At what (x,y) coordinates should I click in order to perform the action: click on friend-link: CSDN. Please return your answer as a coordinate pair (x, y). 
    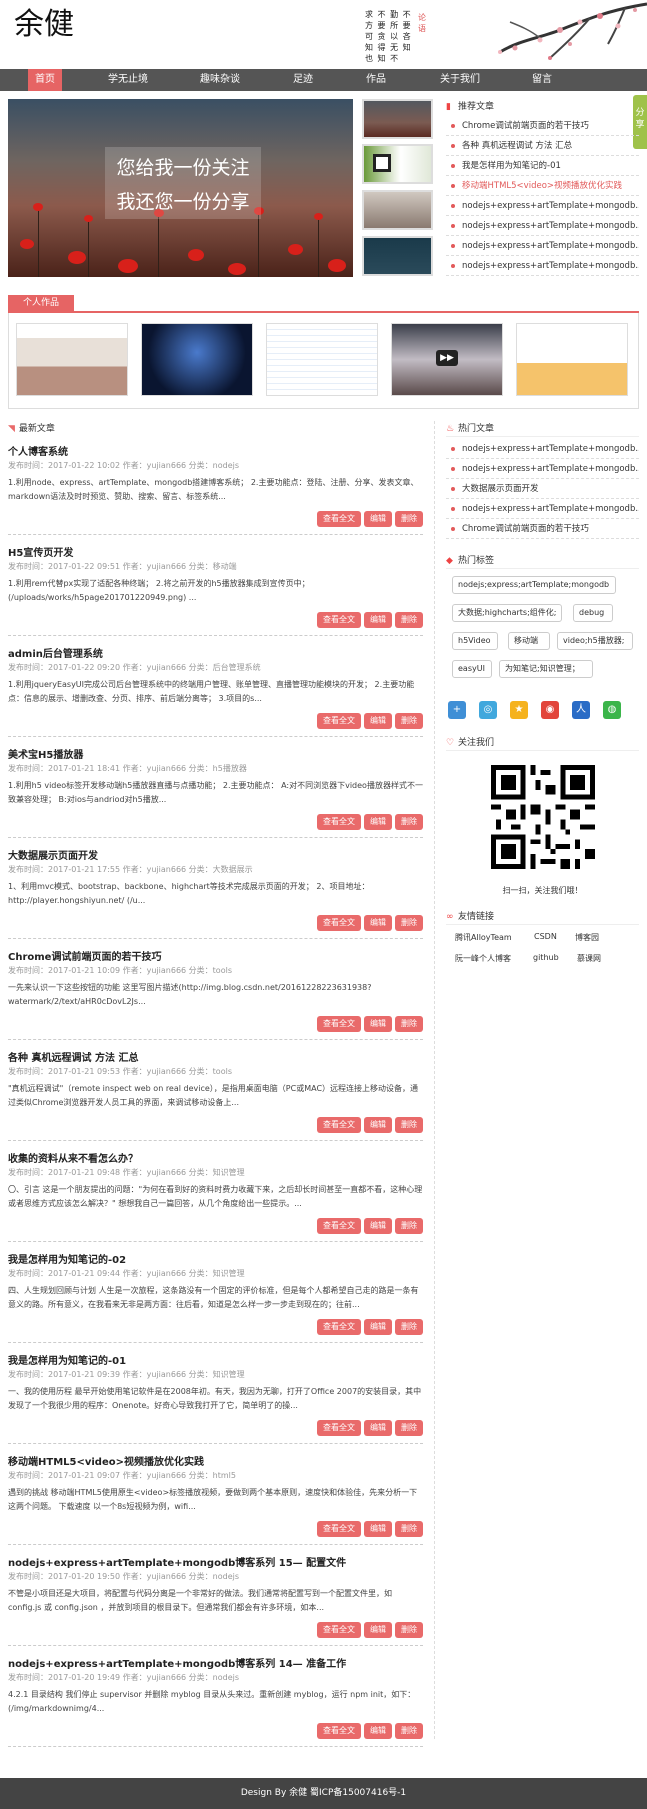
    Looking at the image, I should click on (545, 936).